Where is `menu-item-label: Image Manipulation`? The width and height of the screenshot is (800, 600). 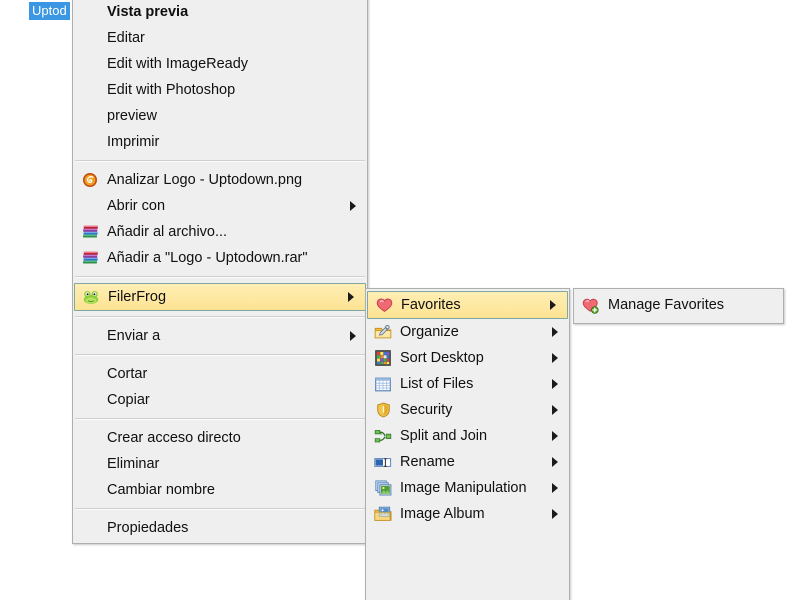
menu-item-label: Image Manipulation is located at coordinates (463, 488).